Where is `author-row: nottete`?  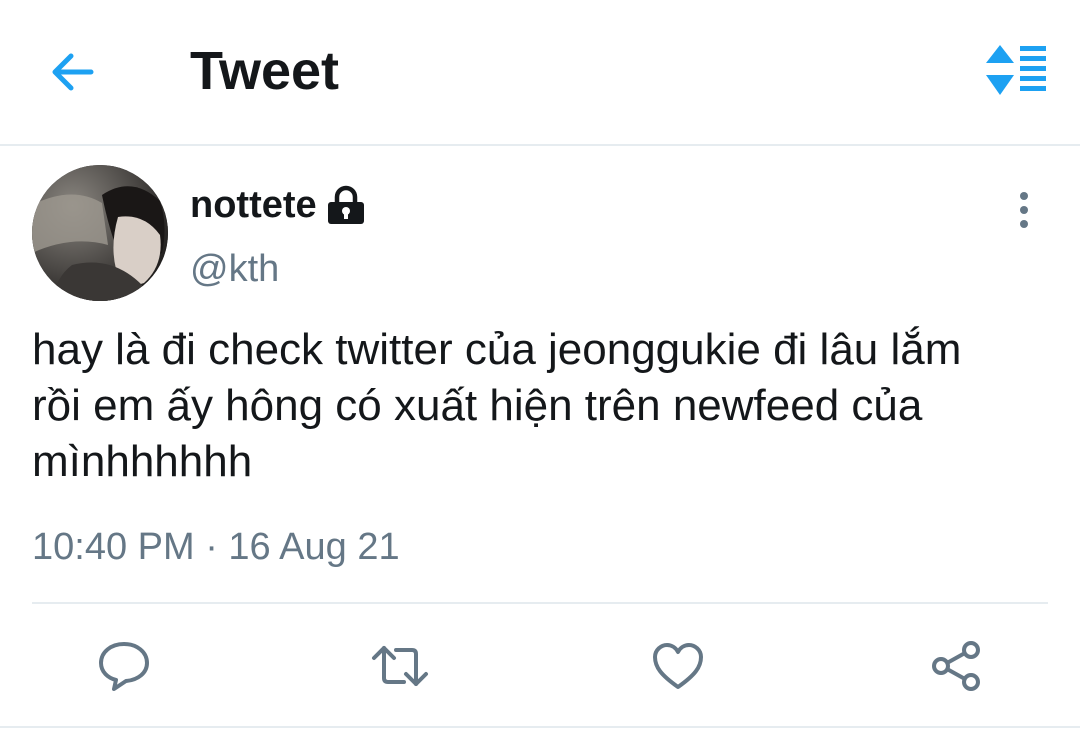 author-row: nottete is located at coordinates (277, 205).